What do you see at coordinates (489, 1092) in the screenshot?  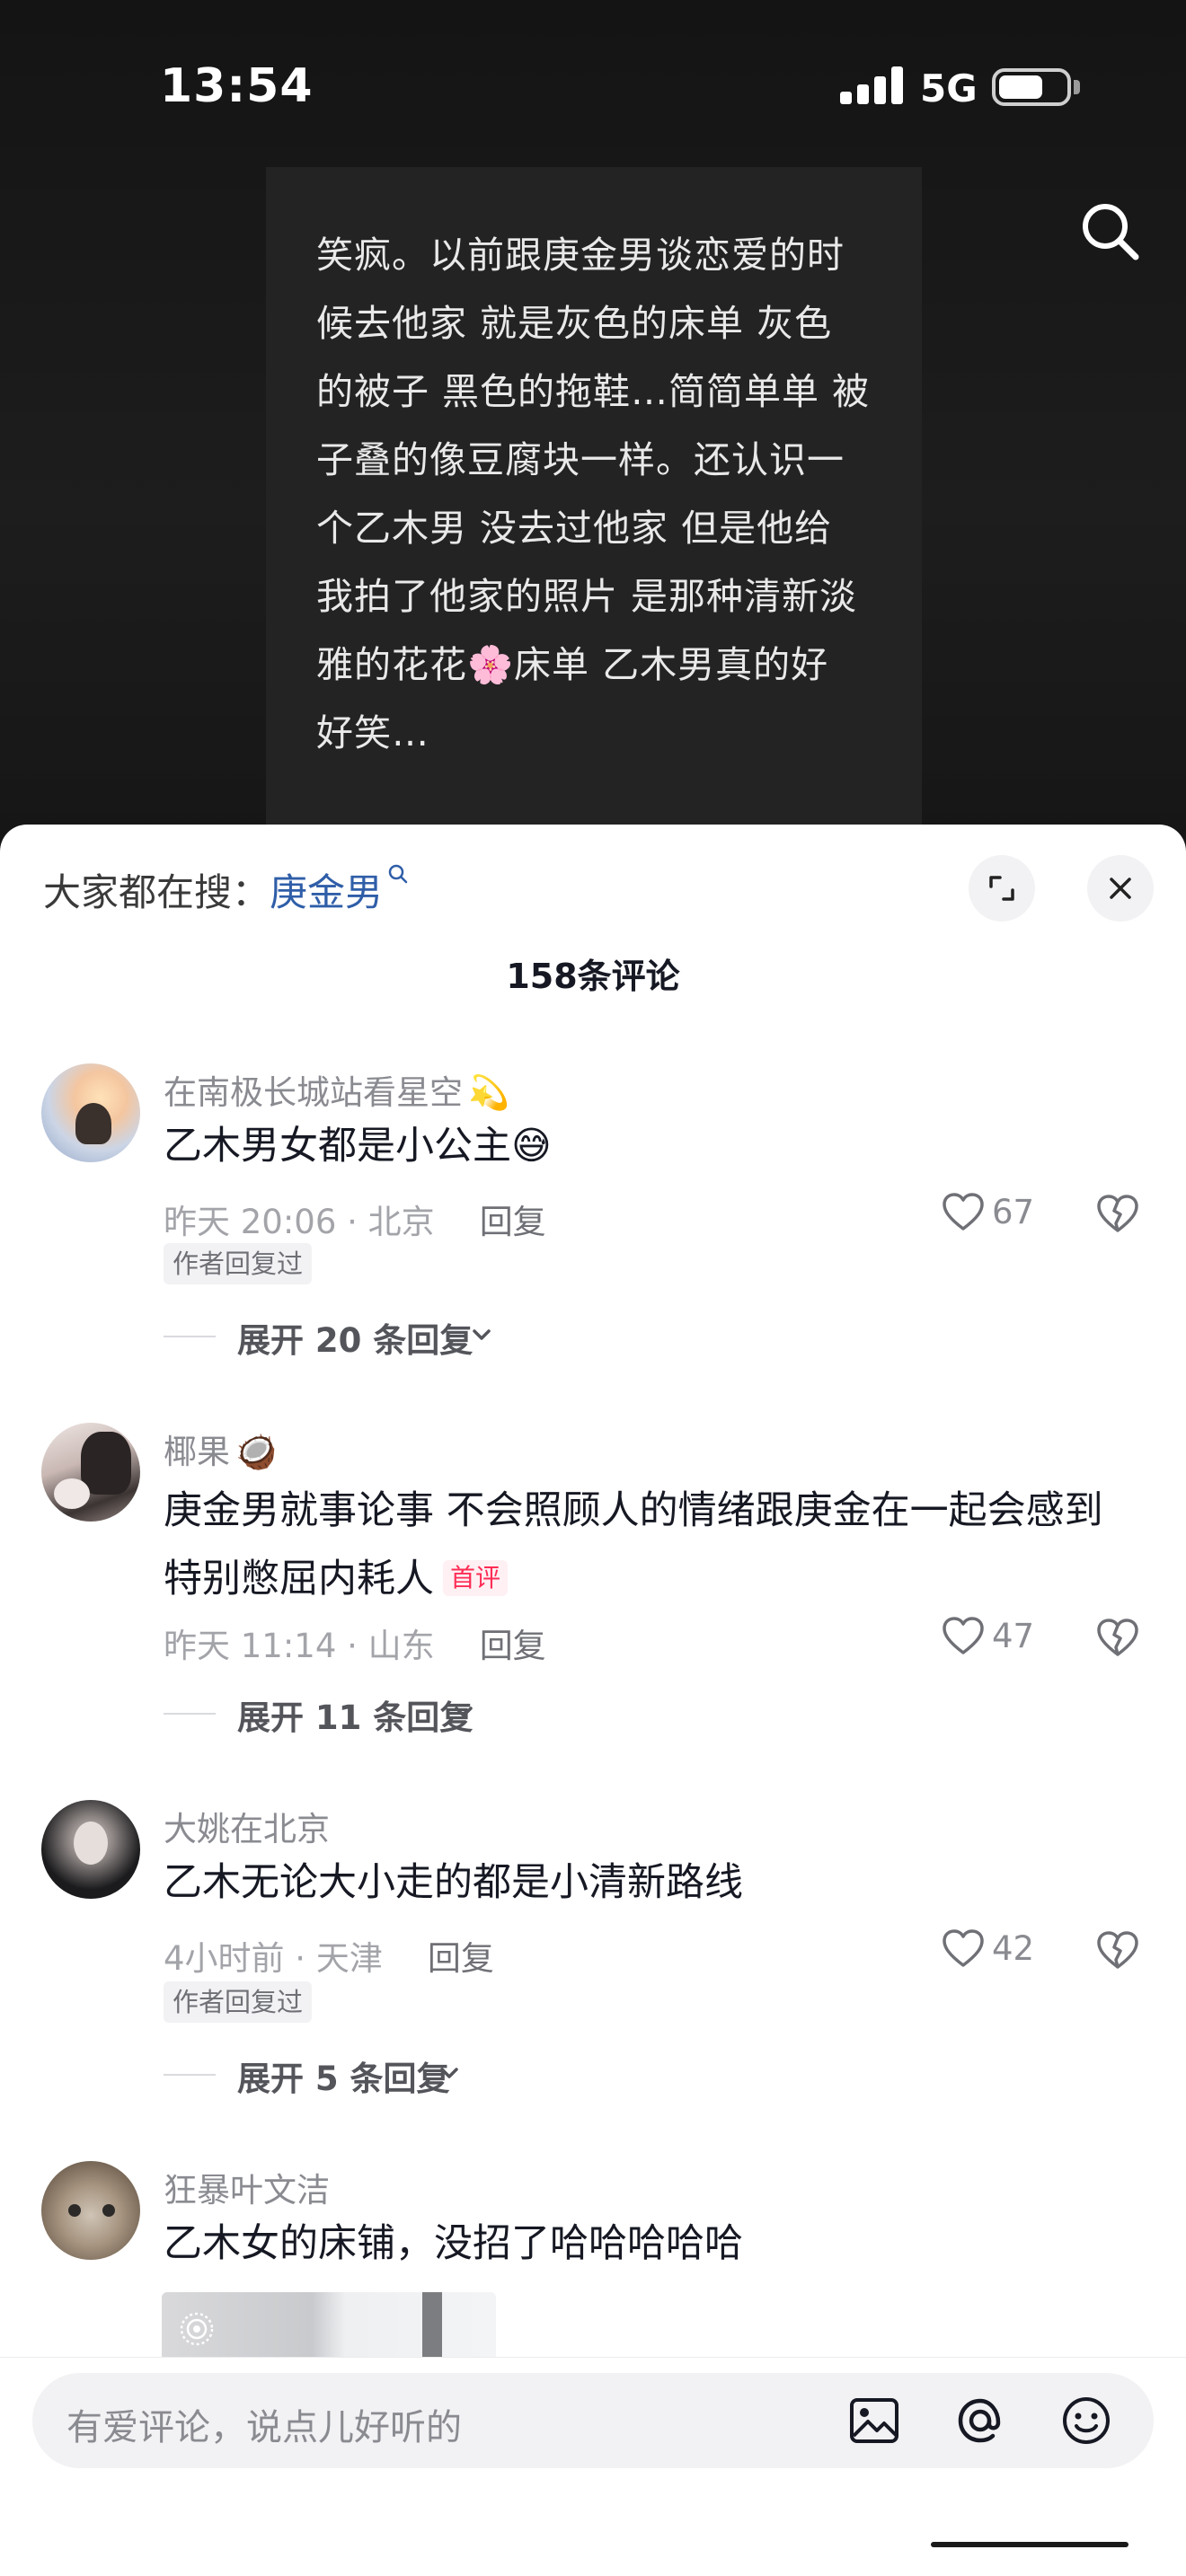 I see `name-emoji: 💫` at bounding box center [489, 1092].